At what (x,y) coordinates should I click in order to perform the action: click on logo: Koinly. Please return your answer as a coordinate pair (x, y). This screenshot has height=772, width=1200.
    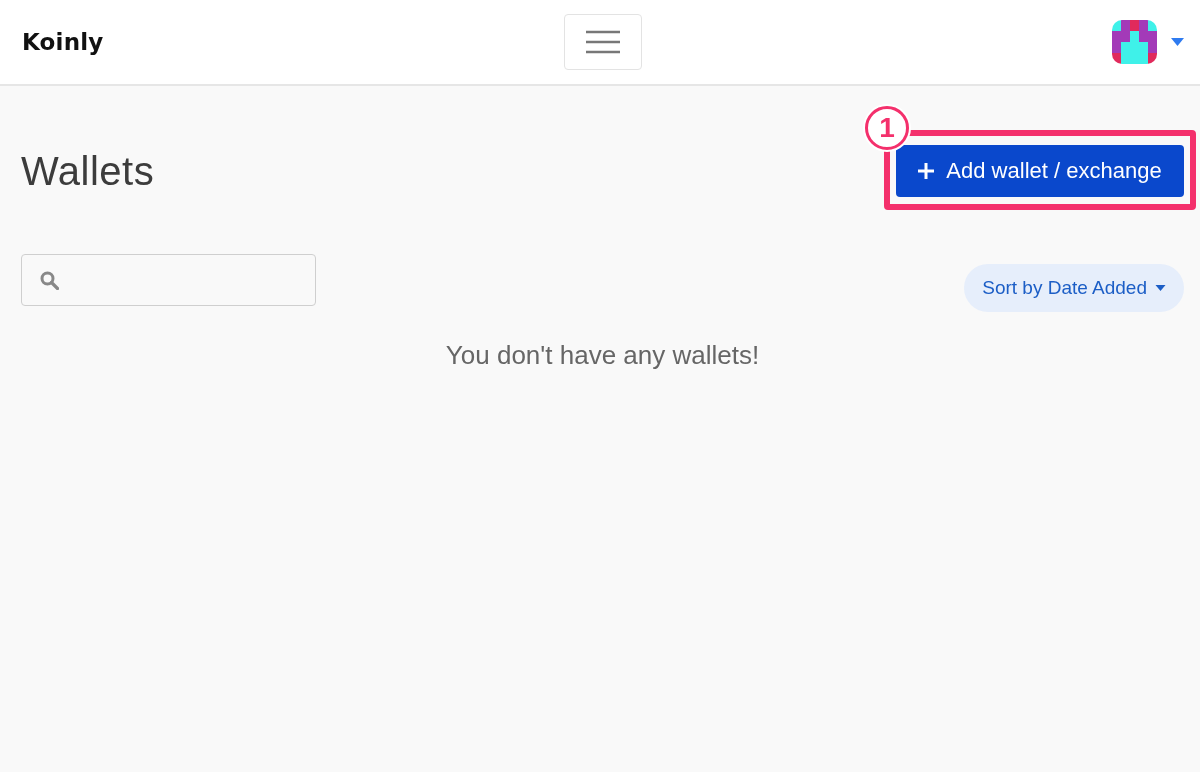
    Looking at the image, I should click on (63, 42).